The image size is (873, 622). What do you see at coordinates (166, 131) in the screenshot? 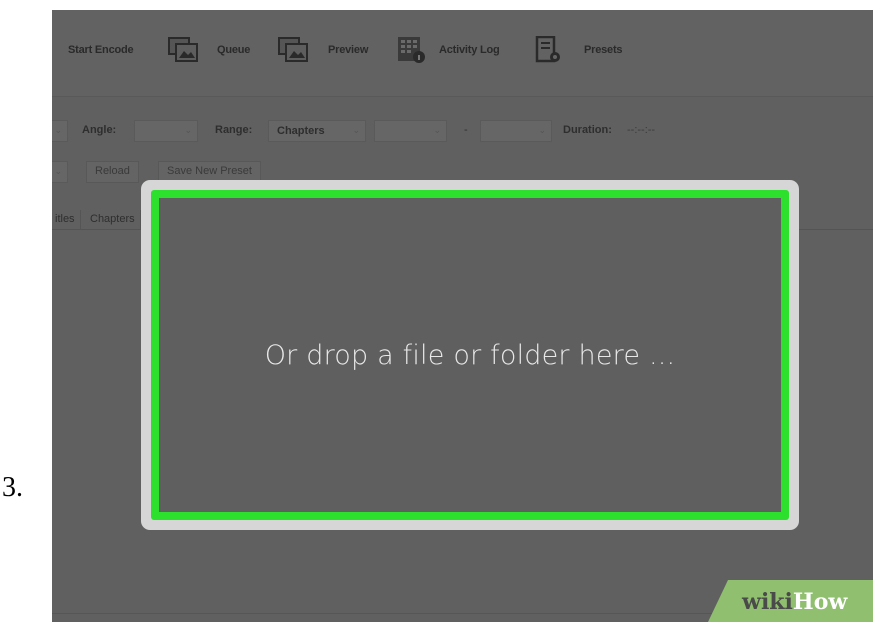
I see `angle-dropdown: ⌄` at bounding box center [166, 131].